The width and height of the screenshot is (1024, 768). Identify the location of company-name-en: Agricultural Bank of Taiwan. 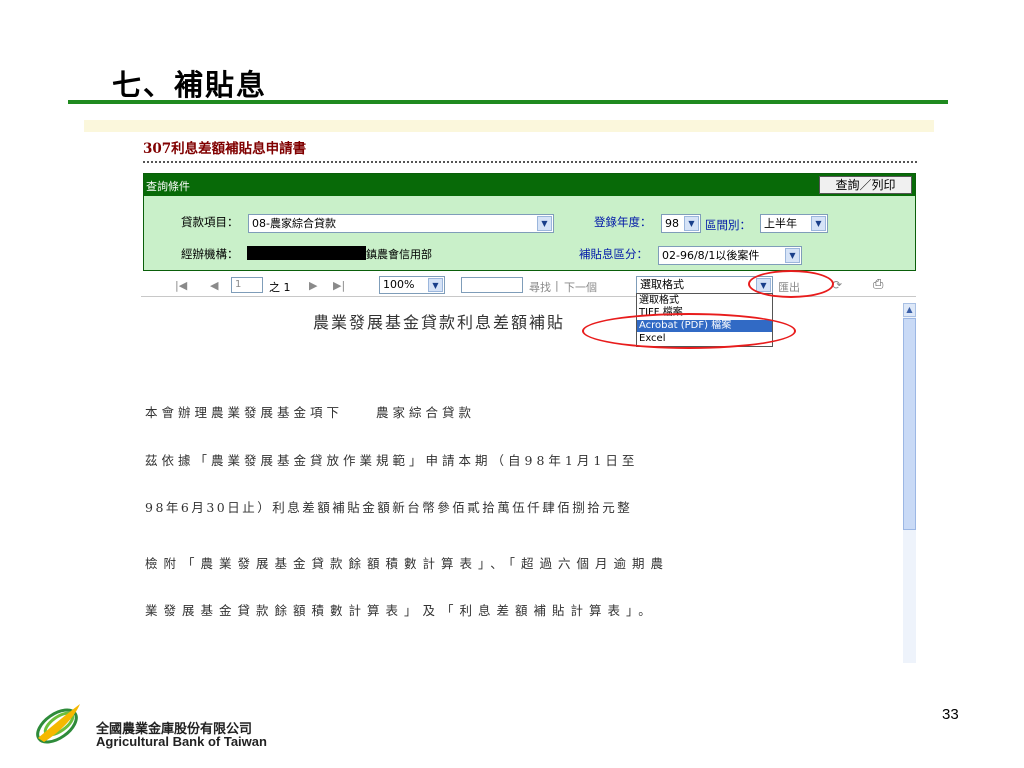
(181, 741).